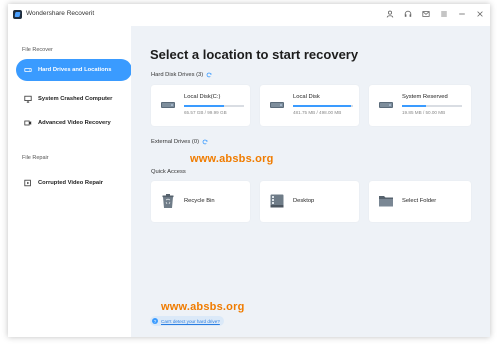 This screenshot has height=346, width=500. I want to click on drive-card-local-disk: Local Disk 481.75 MB / 498.00 MB, so click(309, 105).